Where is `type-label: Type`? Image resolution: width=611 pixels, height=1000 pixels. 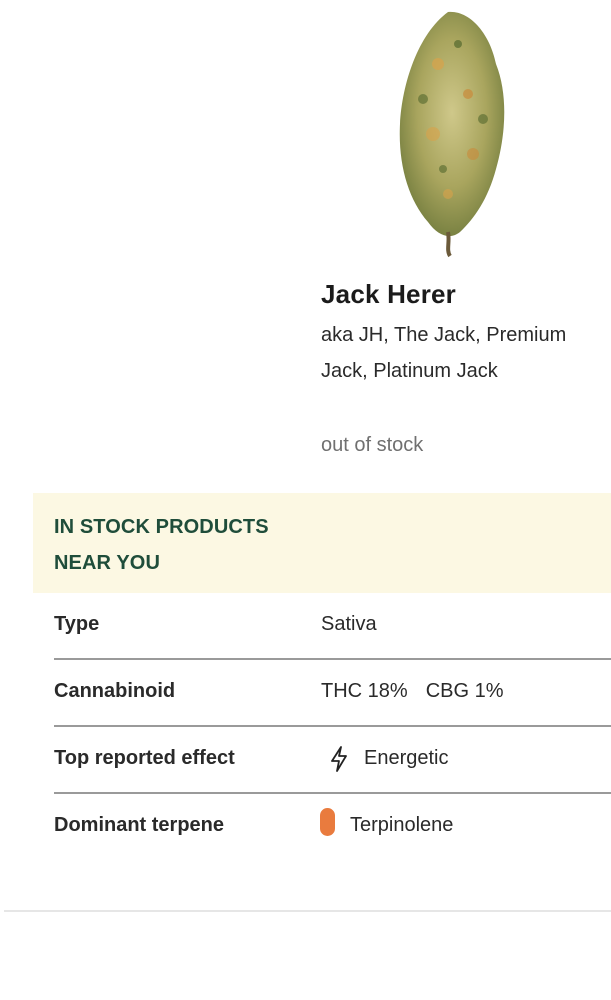
type-label: Type is located at coordinates (77, 624).